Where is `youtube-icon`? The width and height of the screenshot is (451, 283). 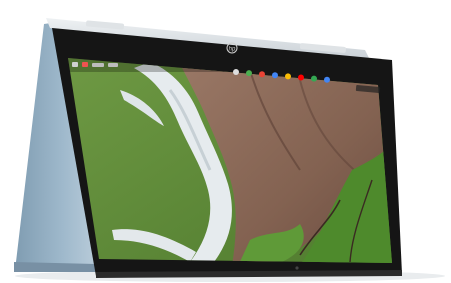 youtube-icon is located at coordinates (301, 77).